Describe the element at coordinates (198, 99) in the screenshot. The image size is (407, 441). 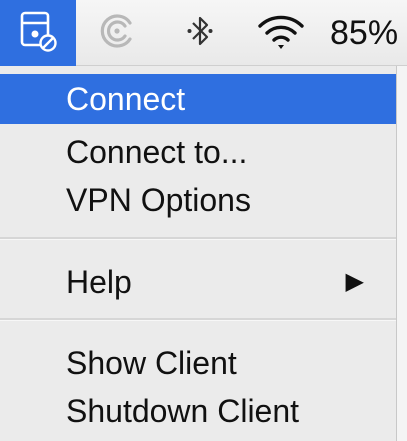
I see `menu-item-connect: Connect` at that location.